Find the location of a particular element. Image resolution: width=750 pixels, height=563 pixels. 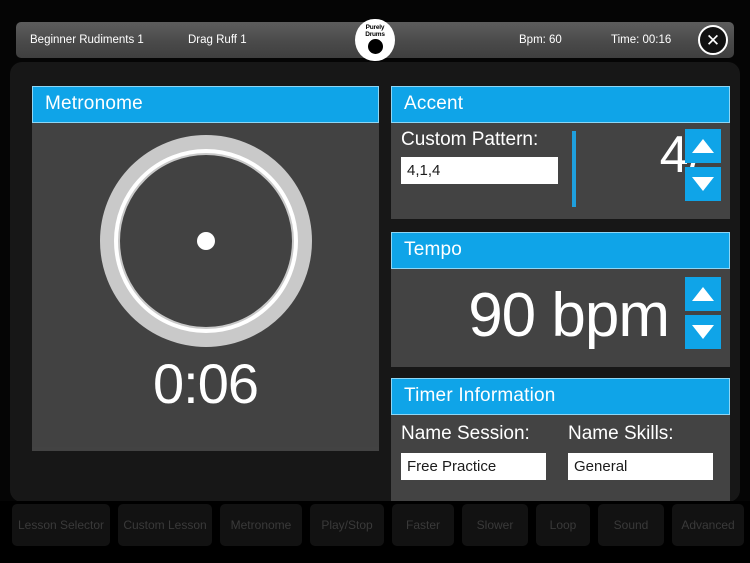

tempo-value: 90 bpm is located at coordinates (569, 315).